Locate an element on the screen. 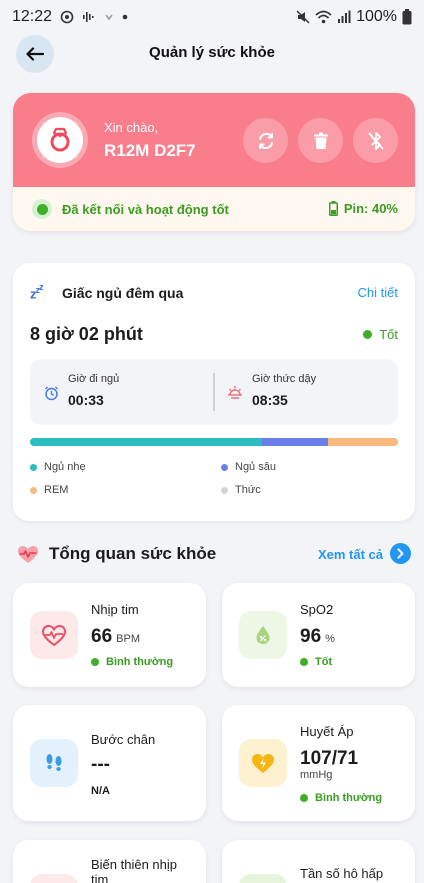  legend-label: Ngủ sâu is located at coordinates (255, 467).